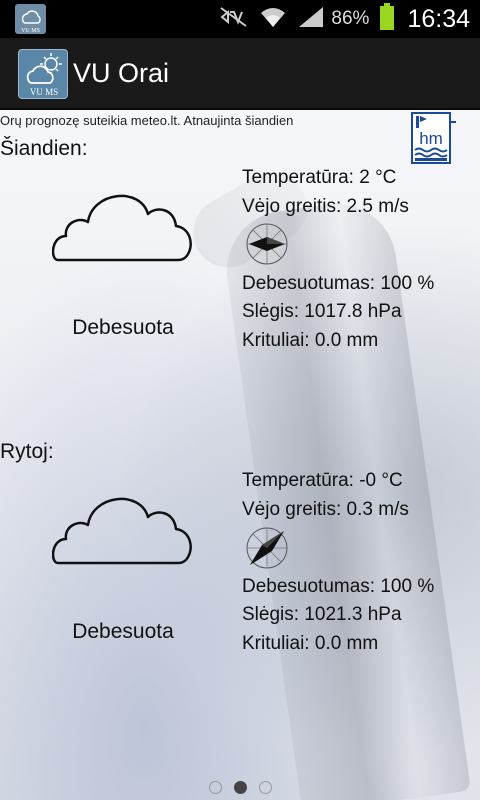 Image resolution: width=480 pixels, height=800 pixels. I want to click on battery-icon, so click(387, 19).